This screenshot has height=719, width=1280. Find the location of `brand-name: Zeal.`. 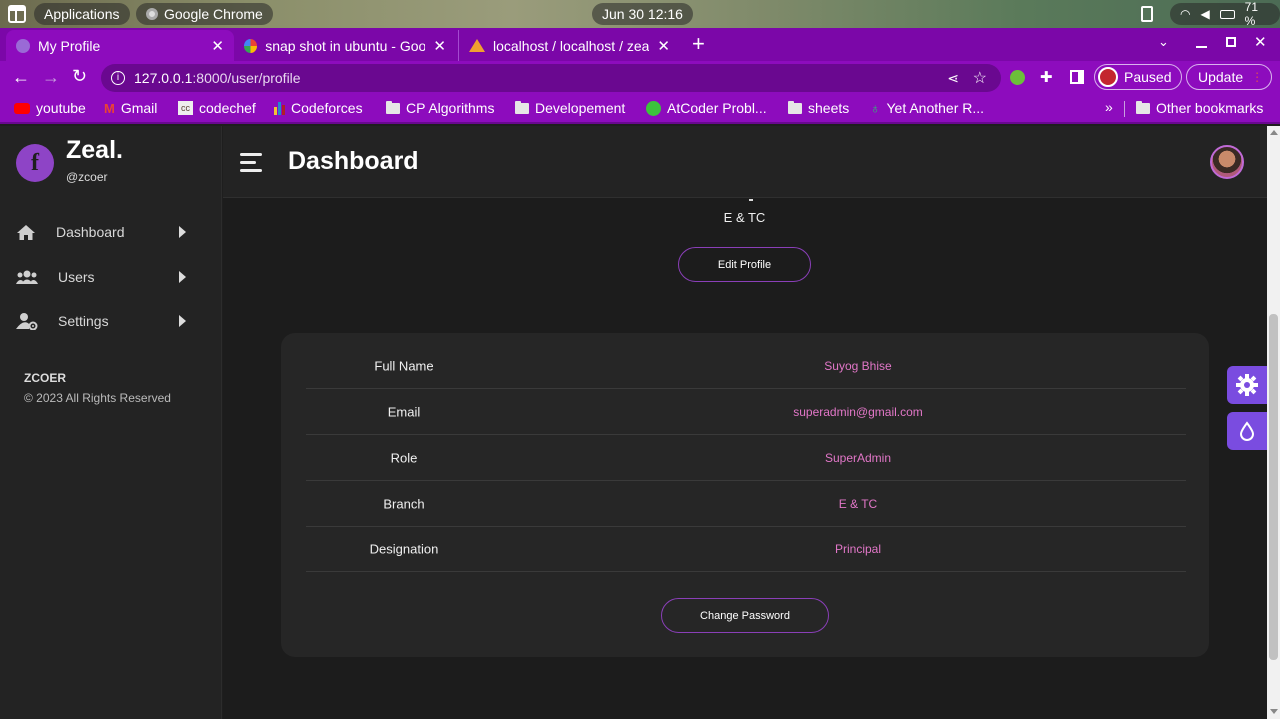

brand-name: Zeal. is located at coordinates (94, 150).